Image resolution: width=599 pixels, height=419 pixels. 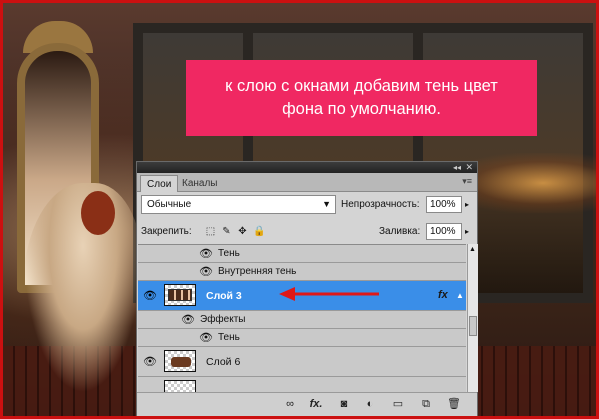 I want to click on panel-menu-icon: ▾≡, so click(x=467, y=181).